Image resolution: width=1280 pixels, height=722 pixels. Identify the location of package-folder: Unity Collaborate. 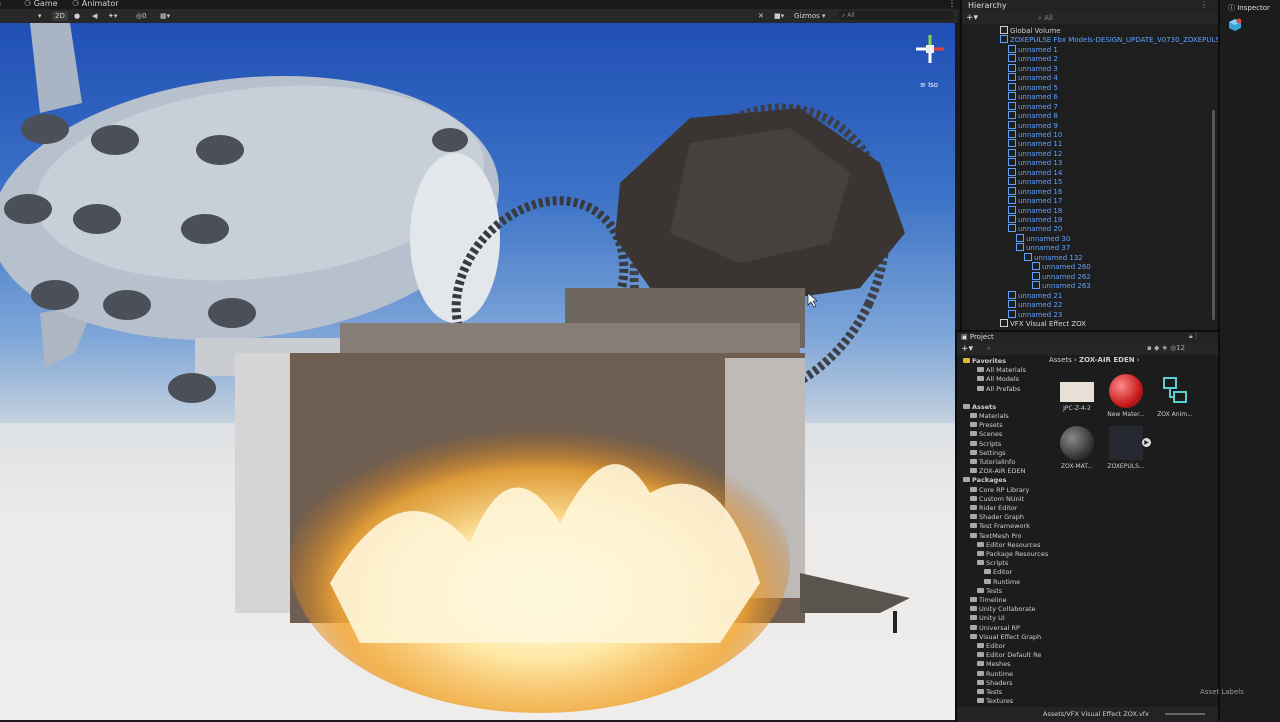
(1003, 609).